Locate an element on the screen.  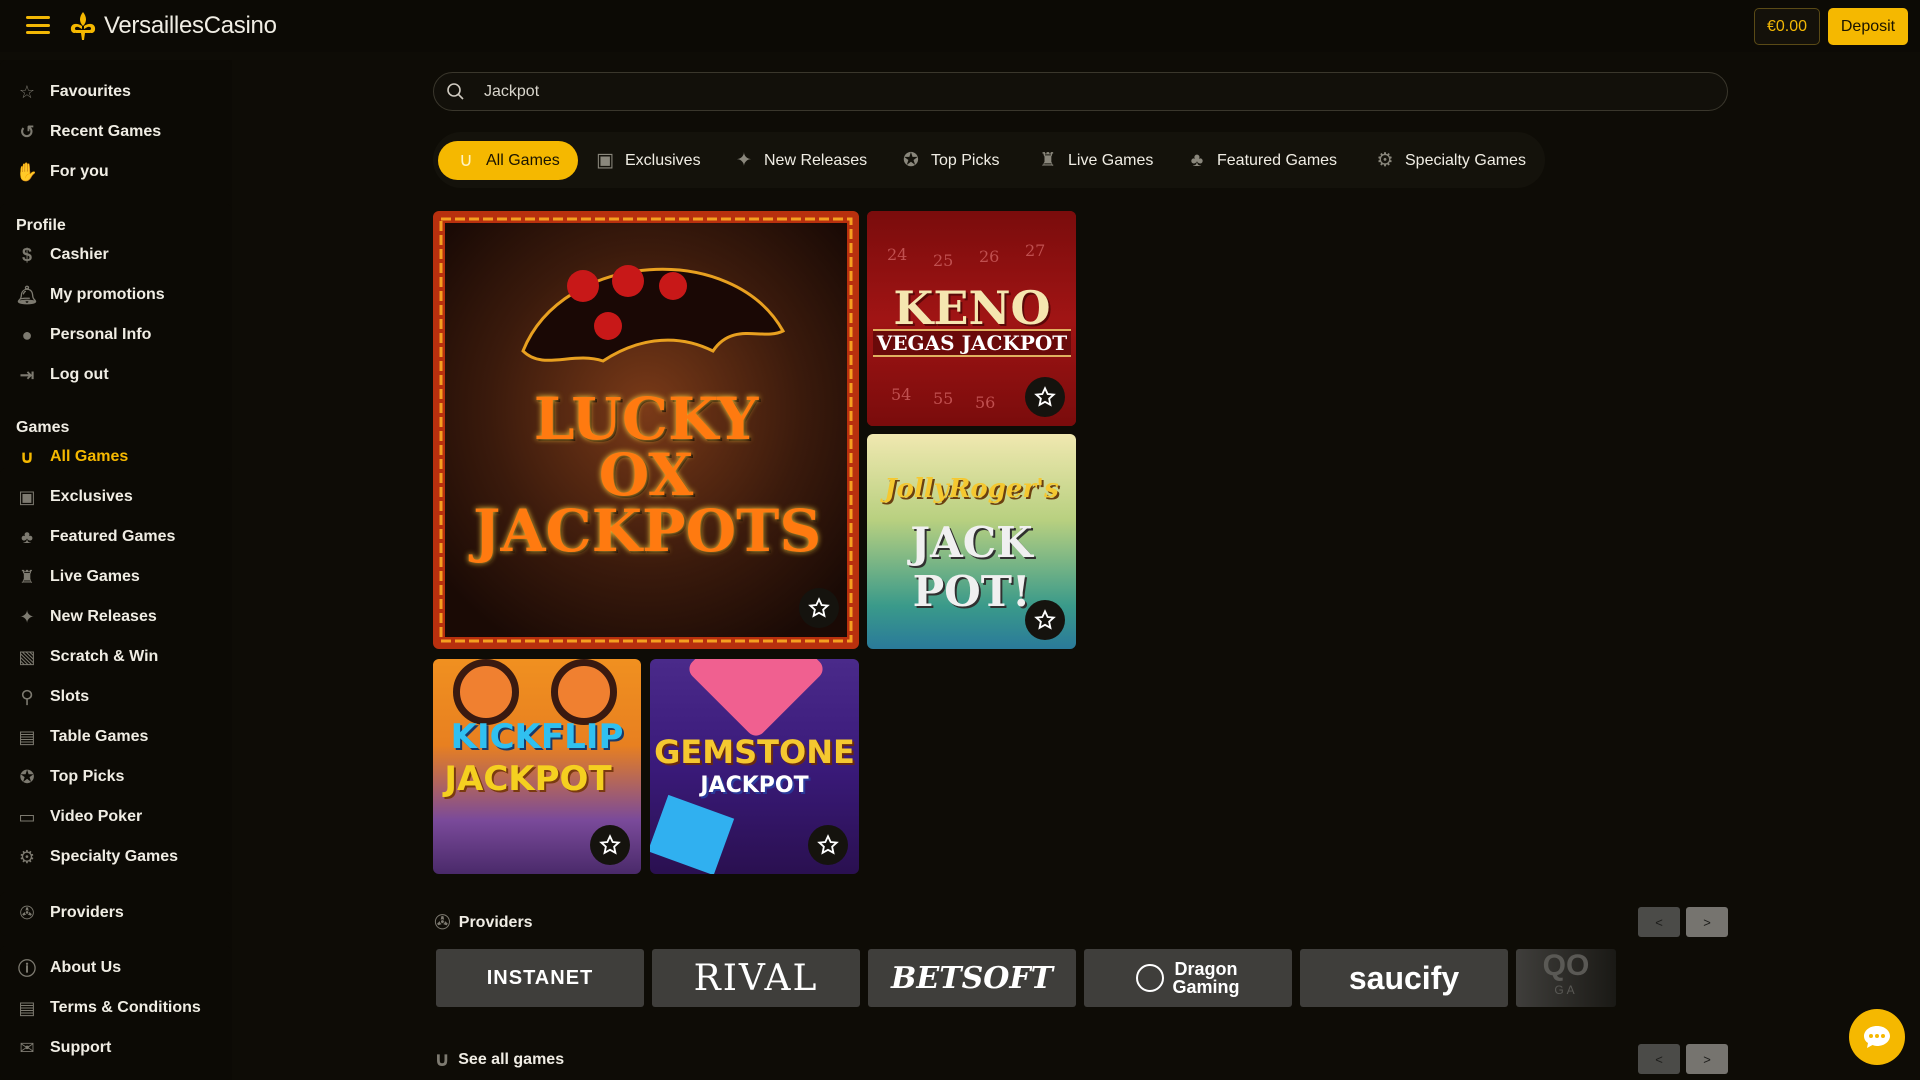
provider-betsoft: BETSOFT is located at coordinates (972, 978).